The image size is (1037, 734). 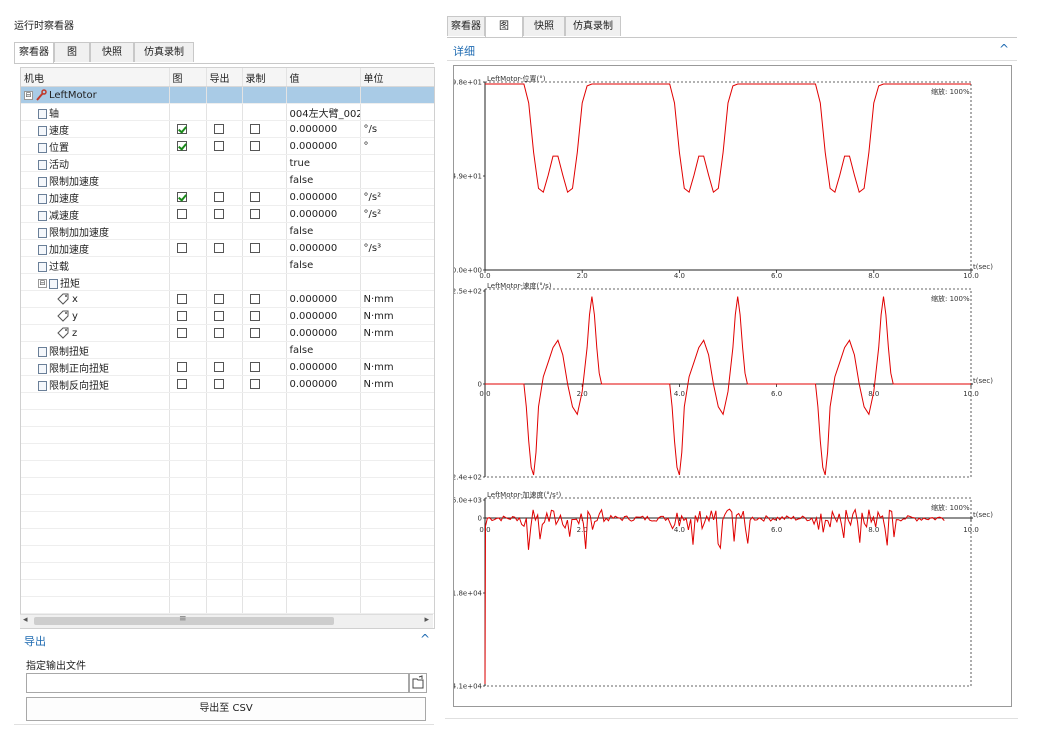 I want to click on row-name-cell: 限制扭矩, so click(x=95, y=350).